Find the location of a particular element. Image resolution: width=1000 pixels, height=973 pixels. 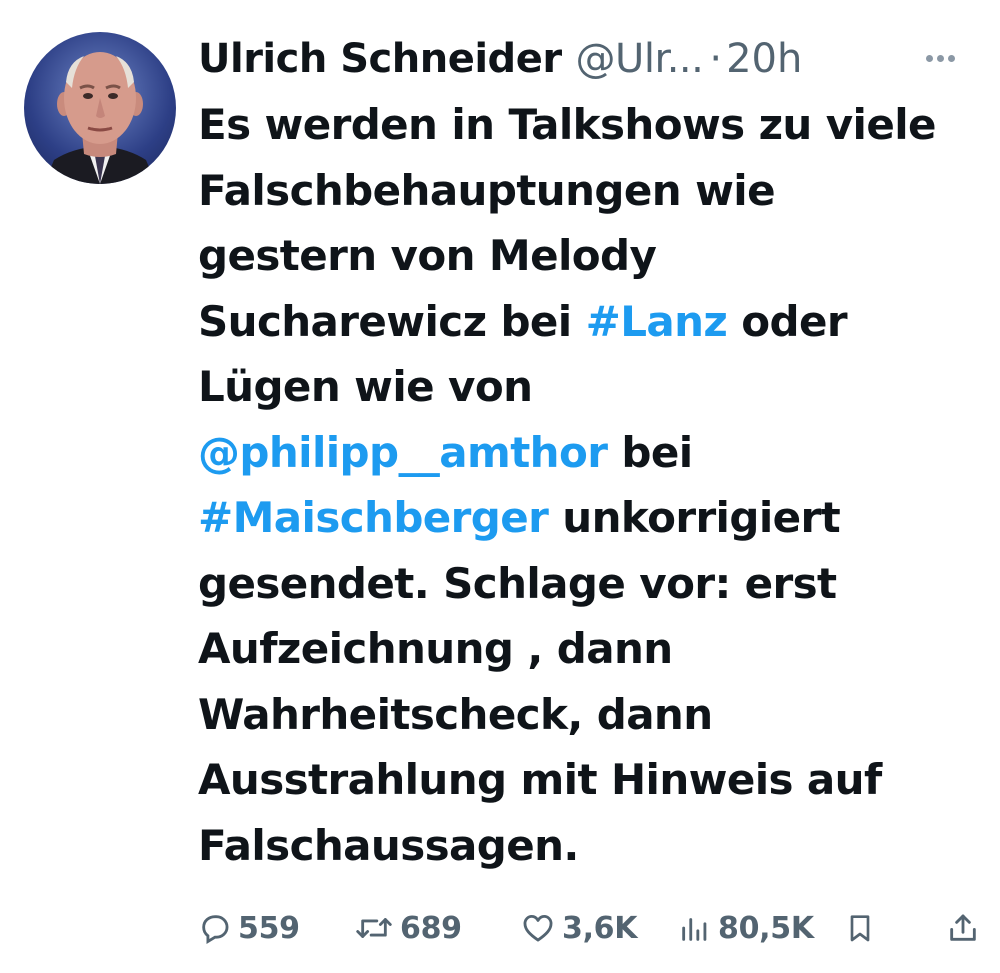

views-button: 80,5K is located at coordinates (746, 928).